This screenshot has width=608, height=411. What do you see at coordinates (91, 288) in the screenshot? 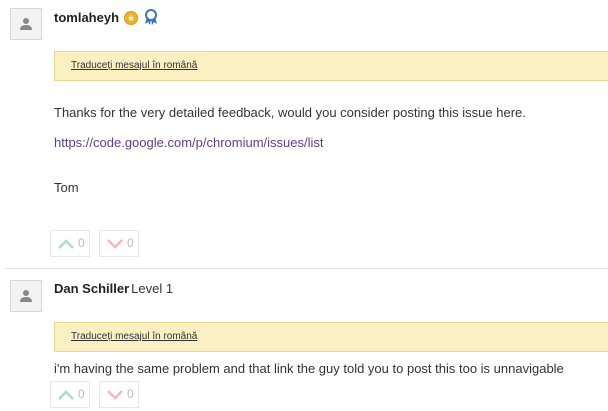
I see `author-name: Dan Schiller` at bounding box center [91, 288].